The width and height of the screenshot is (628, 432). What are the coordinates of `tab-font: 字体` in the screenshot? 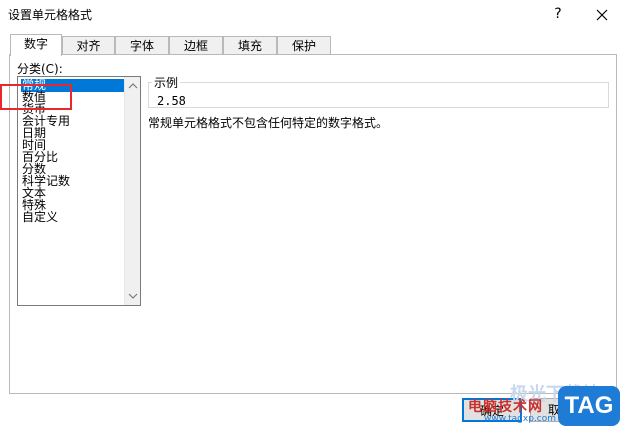 It's located at (142, 45).